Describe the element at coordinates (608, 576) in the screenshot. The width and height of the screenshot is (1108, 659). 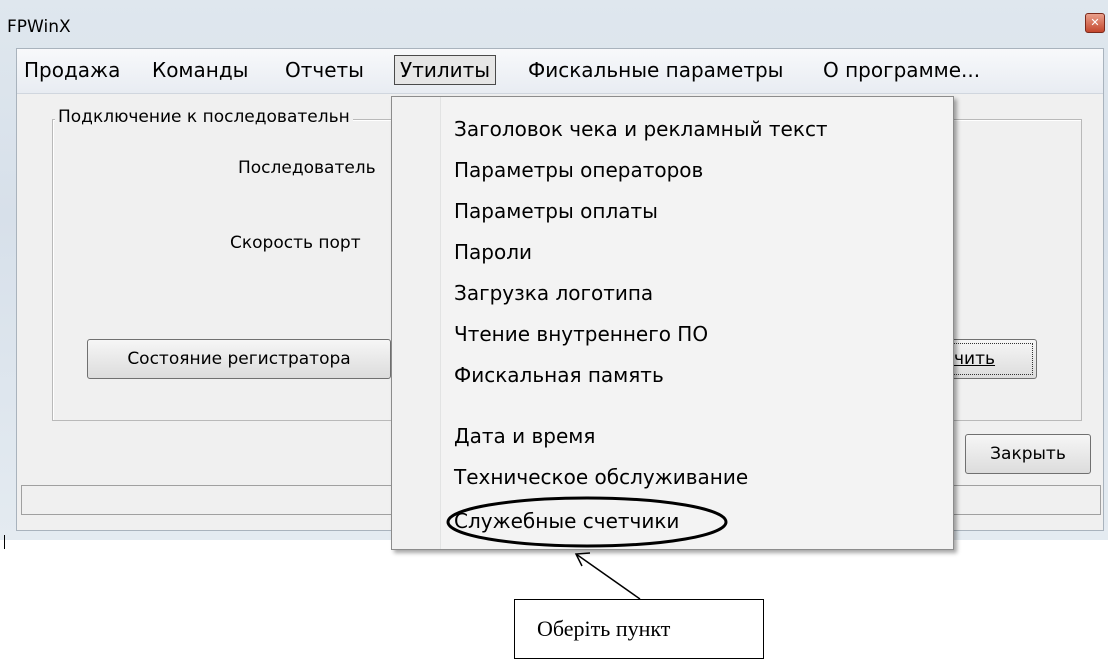
I see `callout-arrow-line` at that location.